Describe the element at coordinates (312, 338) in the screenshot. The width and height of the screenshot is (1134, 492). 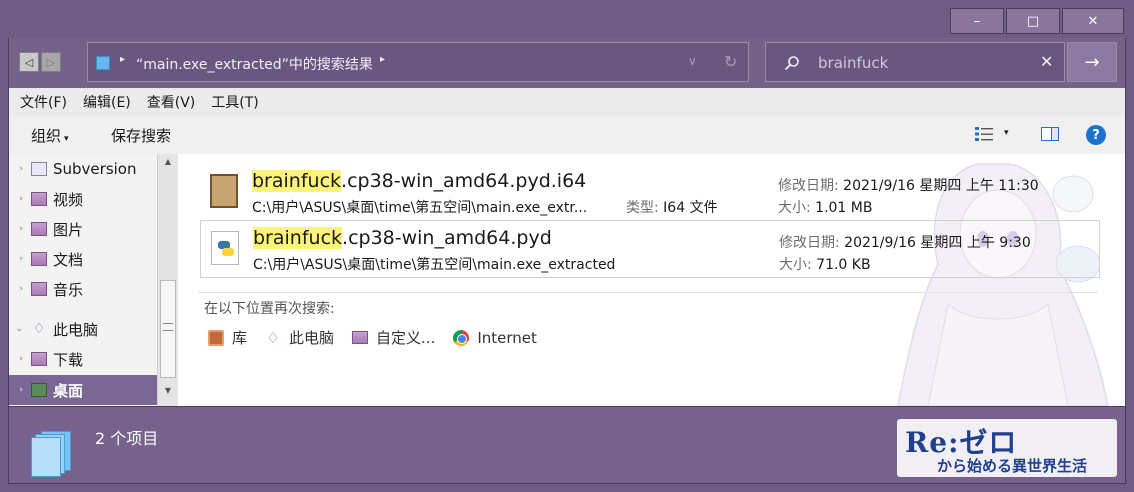
I see `location-label: 此电脑` at that location.